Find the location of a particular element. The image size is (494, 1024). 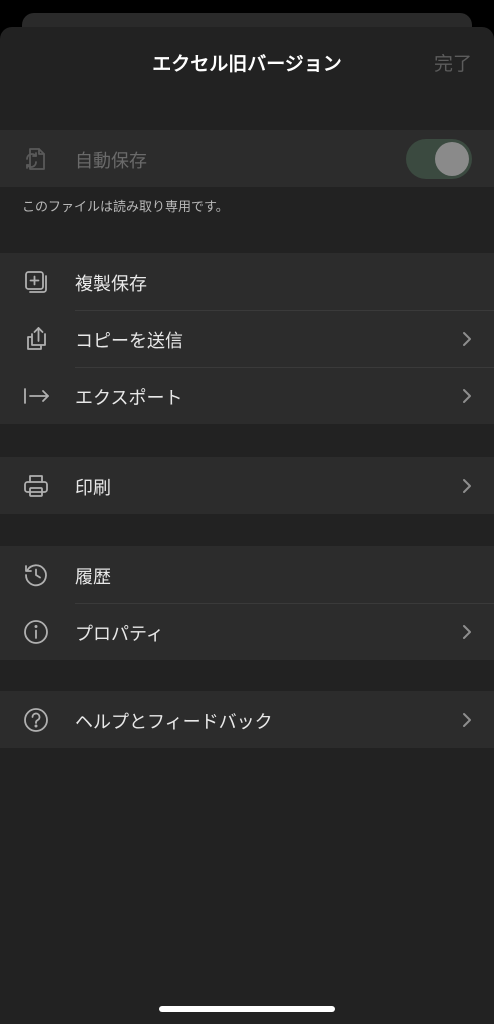

menu-item-history: 履歴 is located at coordinates (247, 574).